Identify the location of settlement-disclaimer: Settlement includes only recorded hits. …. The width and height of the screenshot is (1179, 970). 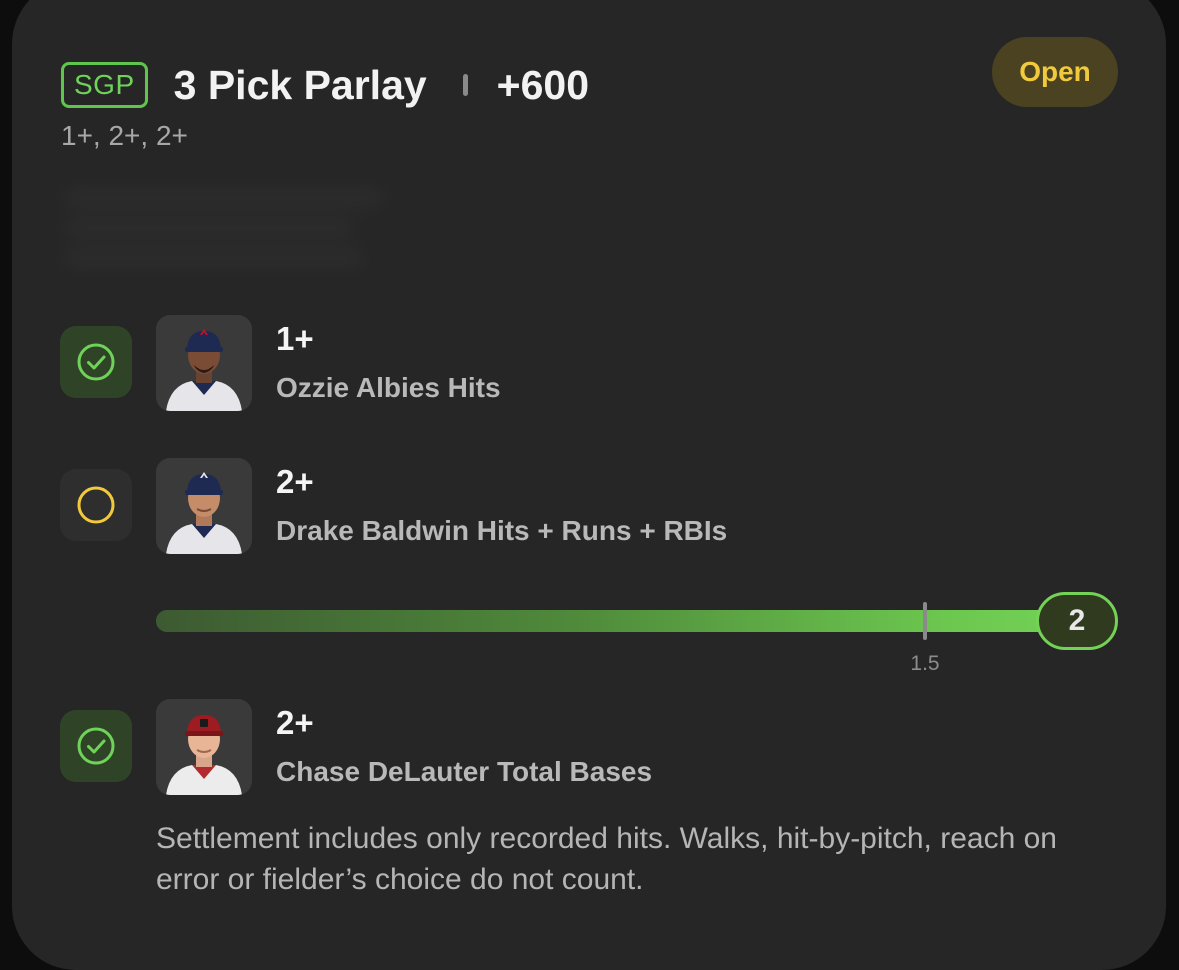
(606, 859).